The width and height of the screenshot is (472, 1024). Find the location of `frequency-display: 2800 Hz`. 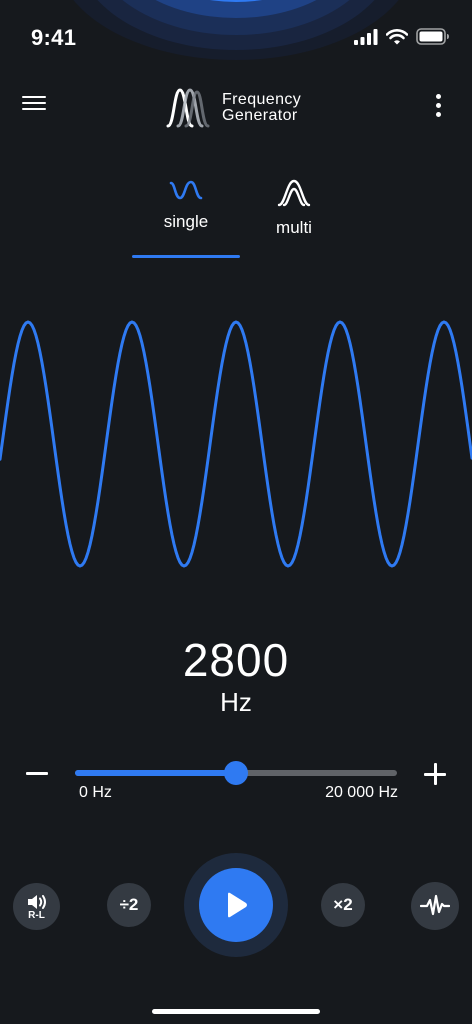

frequency-display: 2800 Hz is located at coordinates (236, 674).